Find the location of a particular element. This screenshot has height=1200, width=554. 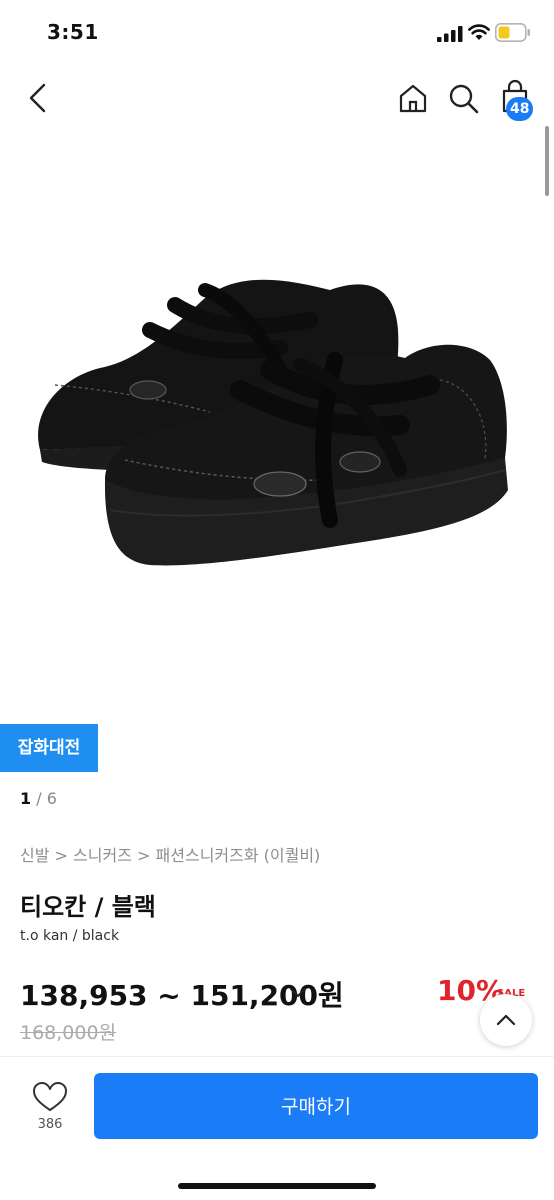

buy-button: 구매하기 is located at coordinates (316, 1106).